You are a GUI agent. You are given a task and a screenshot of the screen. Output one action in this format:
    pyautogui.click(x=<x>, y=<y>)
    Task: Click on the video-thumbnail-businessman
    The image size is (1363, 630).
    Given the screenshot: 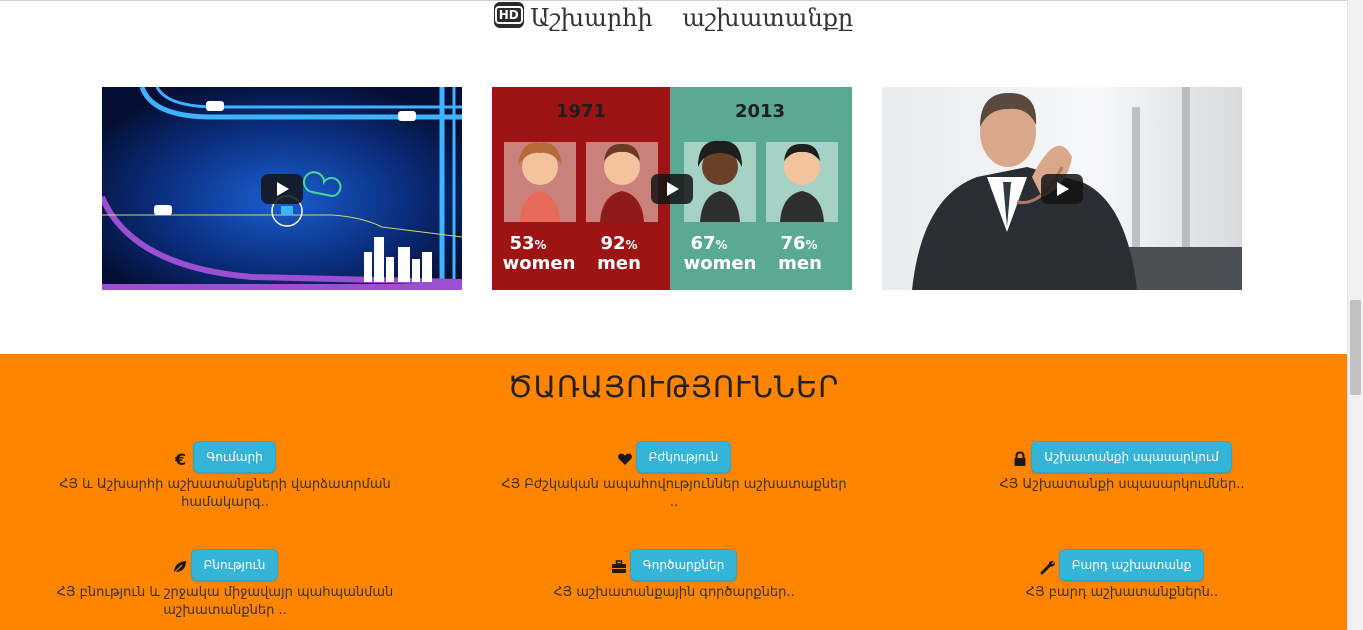 What is the action you would take?
    pyautogui.click(x=1062, y=188)
    